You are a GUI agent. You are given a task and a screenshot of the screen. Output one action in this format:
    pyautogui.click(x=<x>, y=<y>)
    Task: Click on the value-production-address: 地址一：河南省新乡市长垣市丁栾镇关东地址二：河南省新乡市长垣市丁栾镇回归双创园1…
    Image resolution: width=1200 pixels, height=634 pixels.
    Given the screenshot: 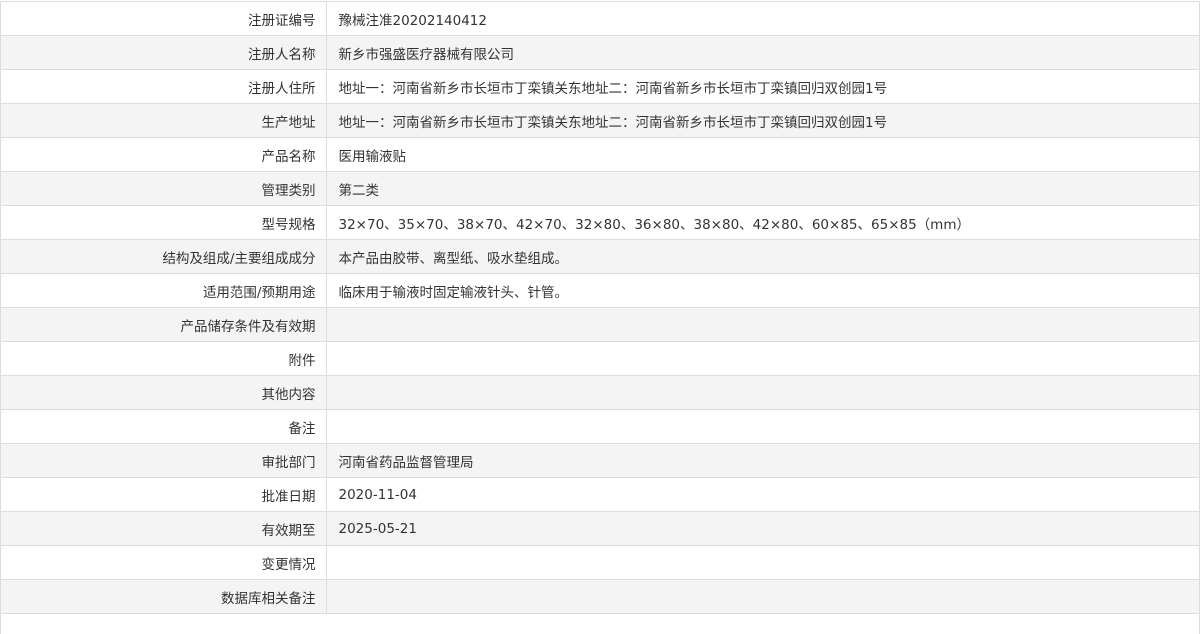 What is the action you would take?
    pyautogui.click(x=762, y=120)
    